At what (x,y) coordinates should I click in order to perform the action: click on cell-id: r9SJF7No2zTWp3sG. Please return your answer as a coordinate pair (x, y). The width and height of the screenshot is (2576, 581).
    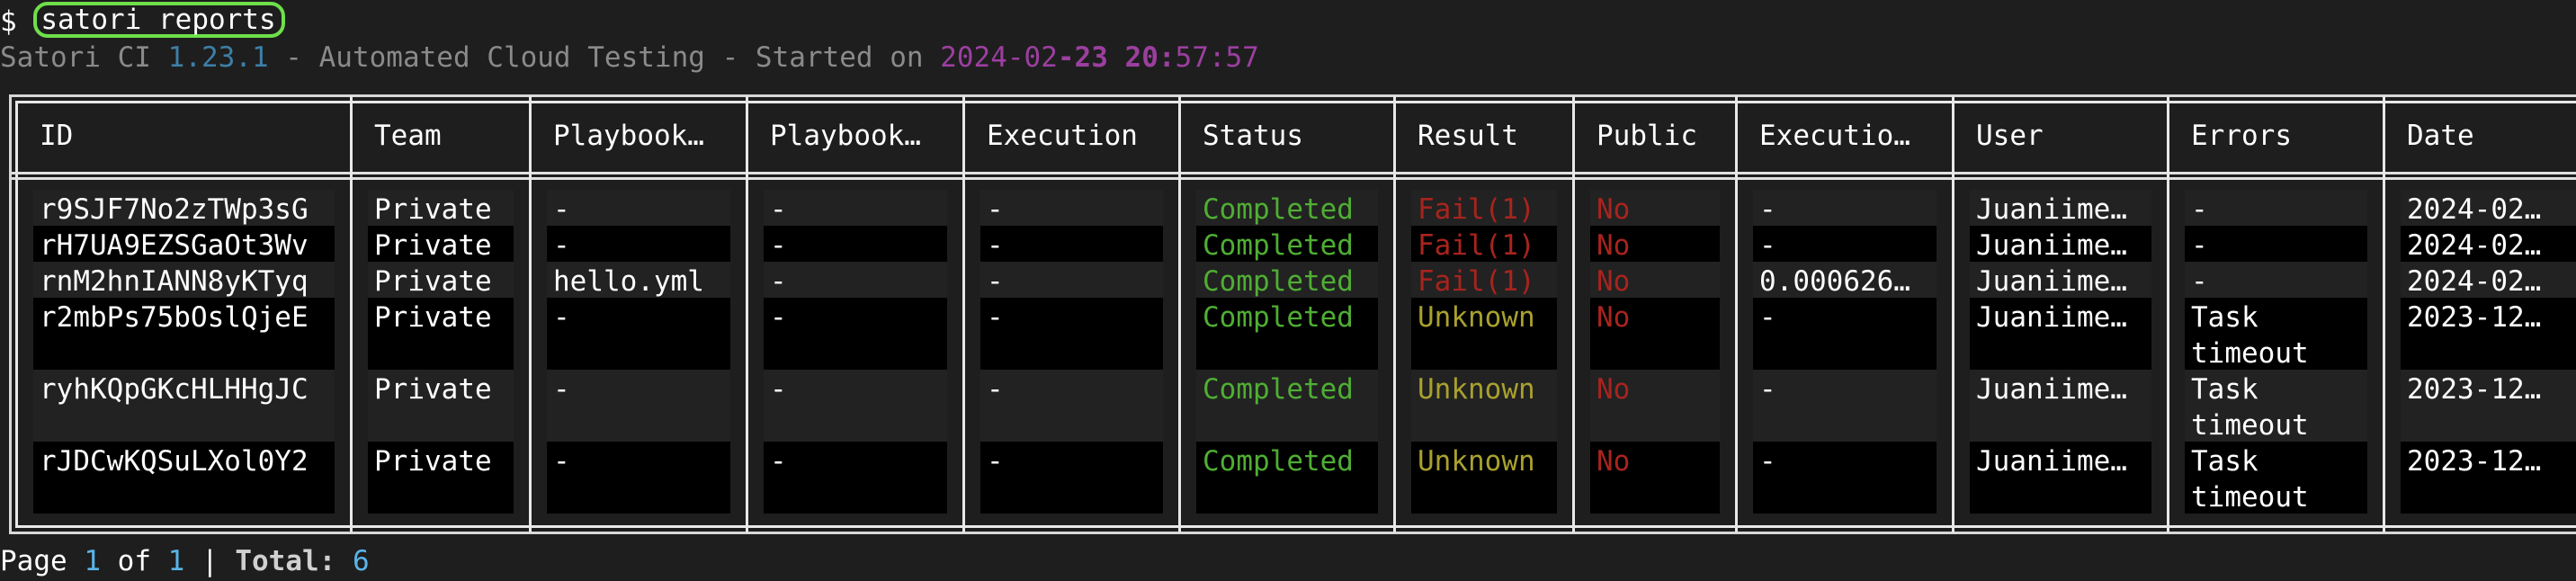
    Looking at the image, I should click on (184, 210).